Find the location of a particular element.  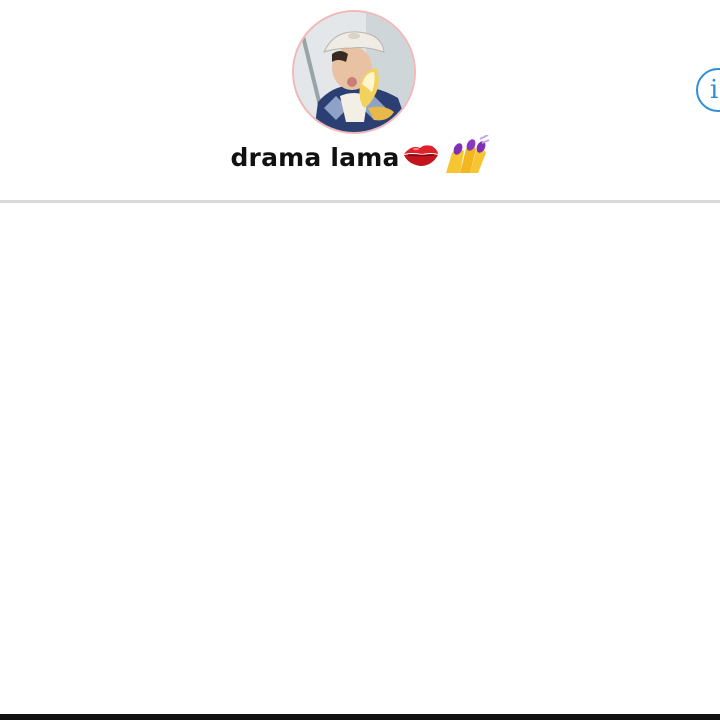

chat-title-row: drama lama is located at coordinates (360, 156).